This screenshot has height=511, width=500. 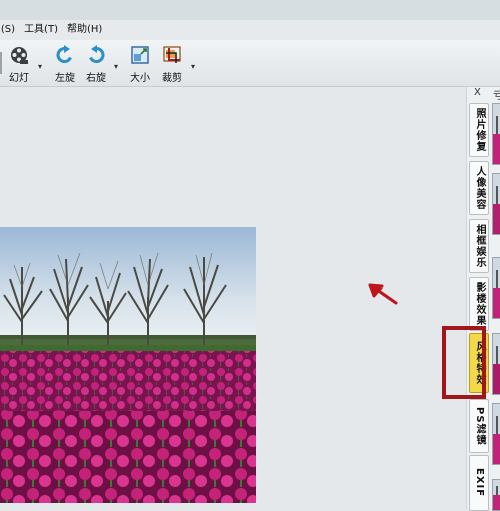 What do you see at coordinates (250, 30) in the screenshot?
I see `menu-bar: )(S) 工具(T) 帮助(H)` at bounding box center [250, 30].